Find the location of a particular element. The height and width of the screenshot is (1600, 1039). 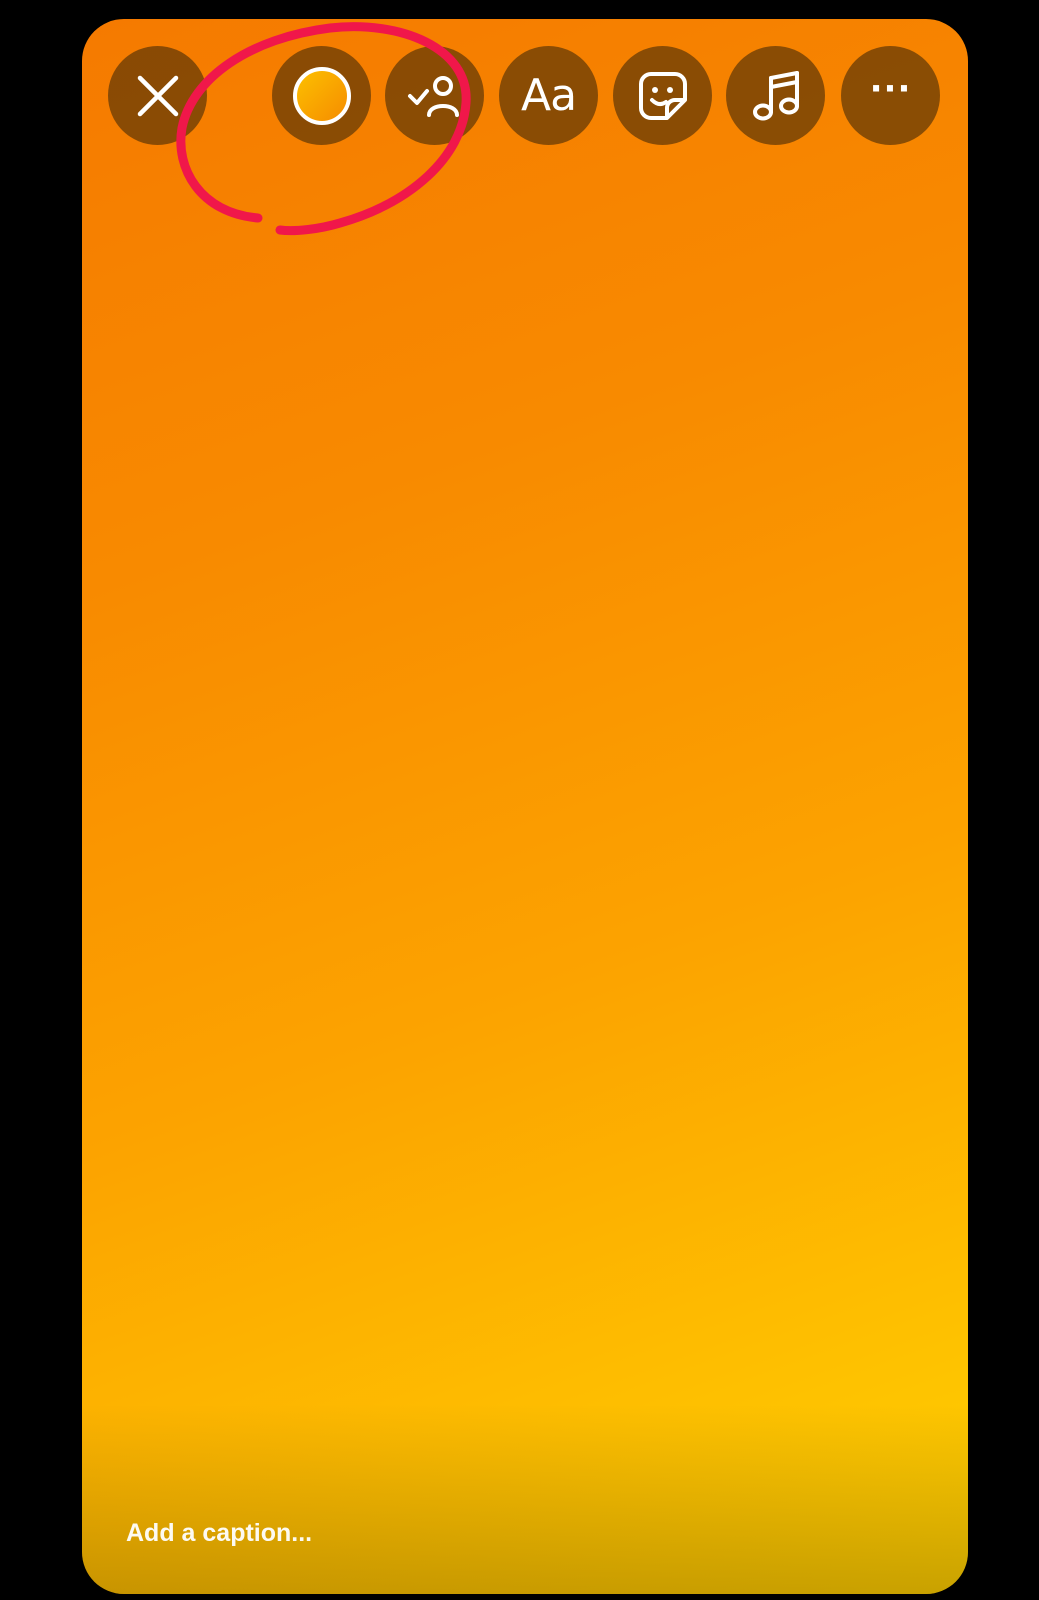

story-toolbar: Aa ··· is located at coordinates (525, 99).